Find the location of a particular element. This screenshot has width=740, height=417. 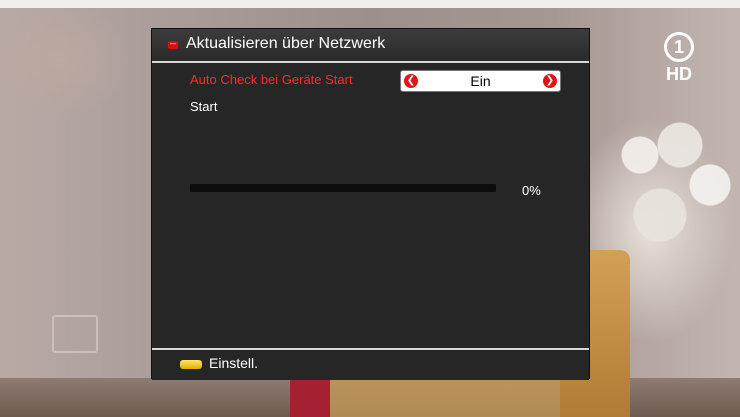

background-ornament is located at coordinates (670, 190).